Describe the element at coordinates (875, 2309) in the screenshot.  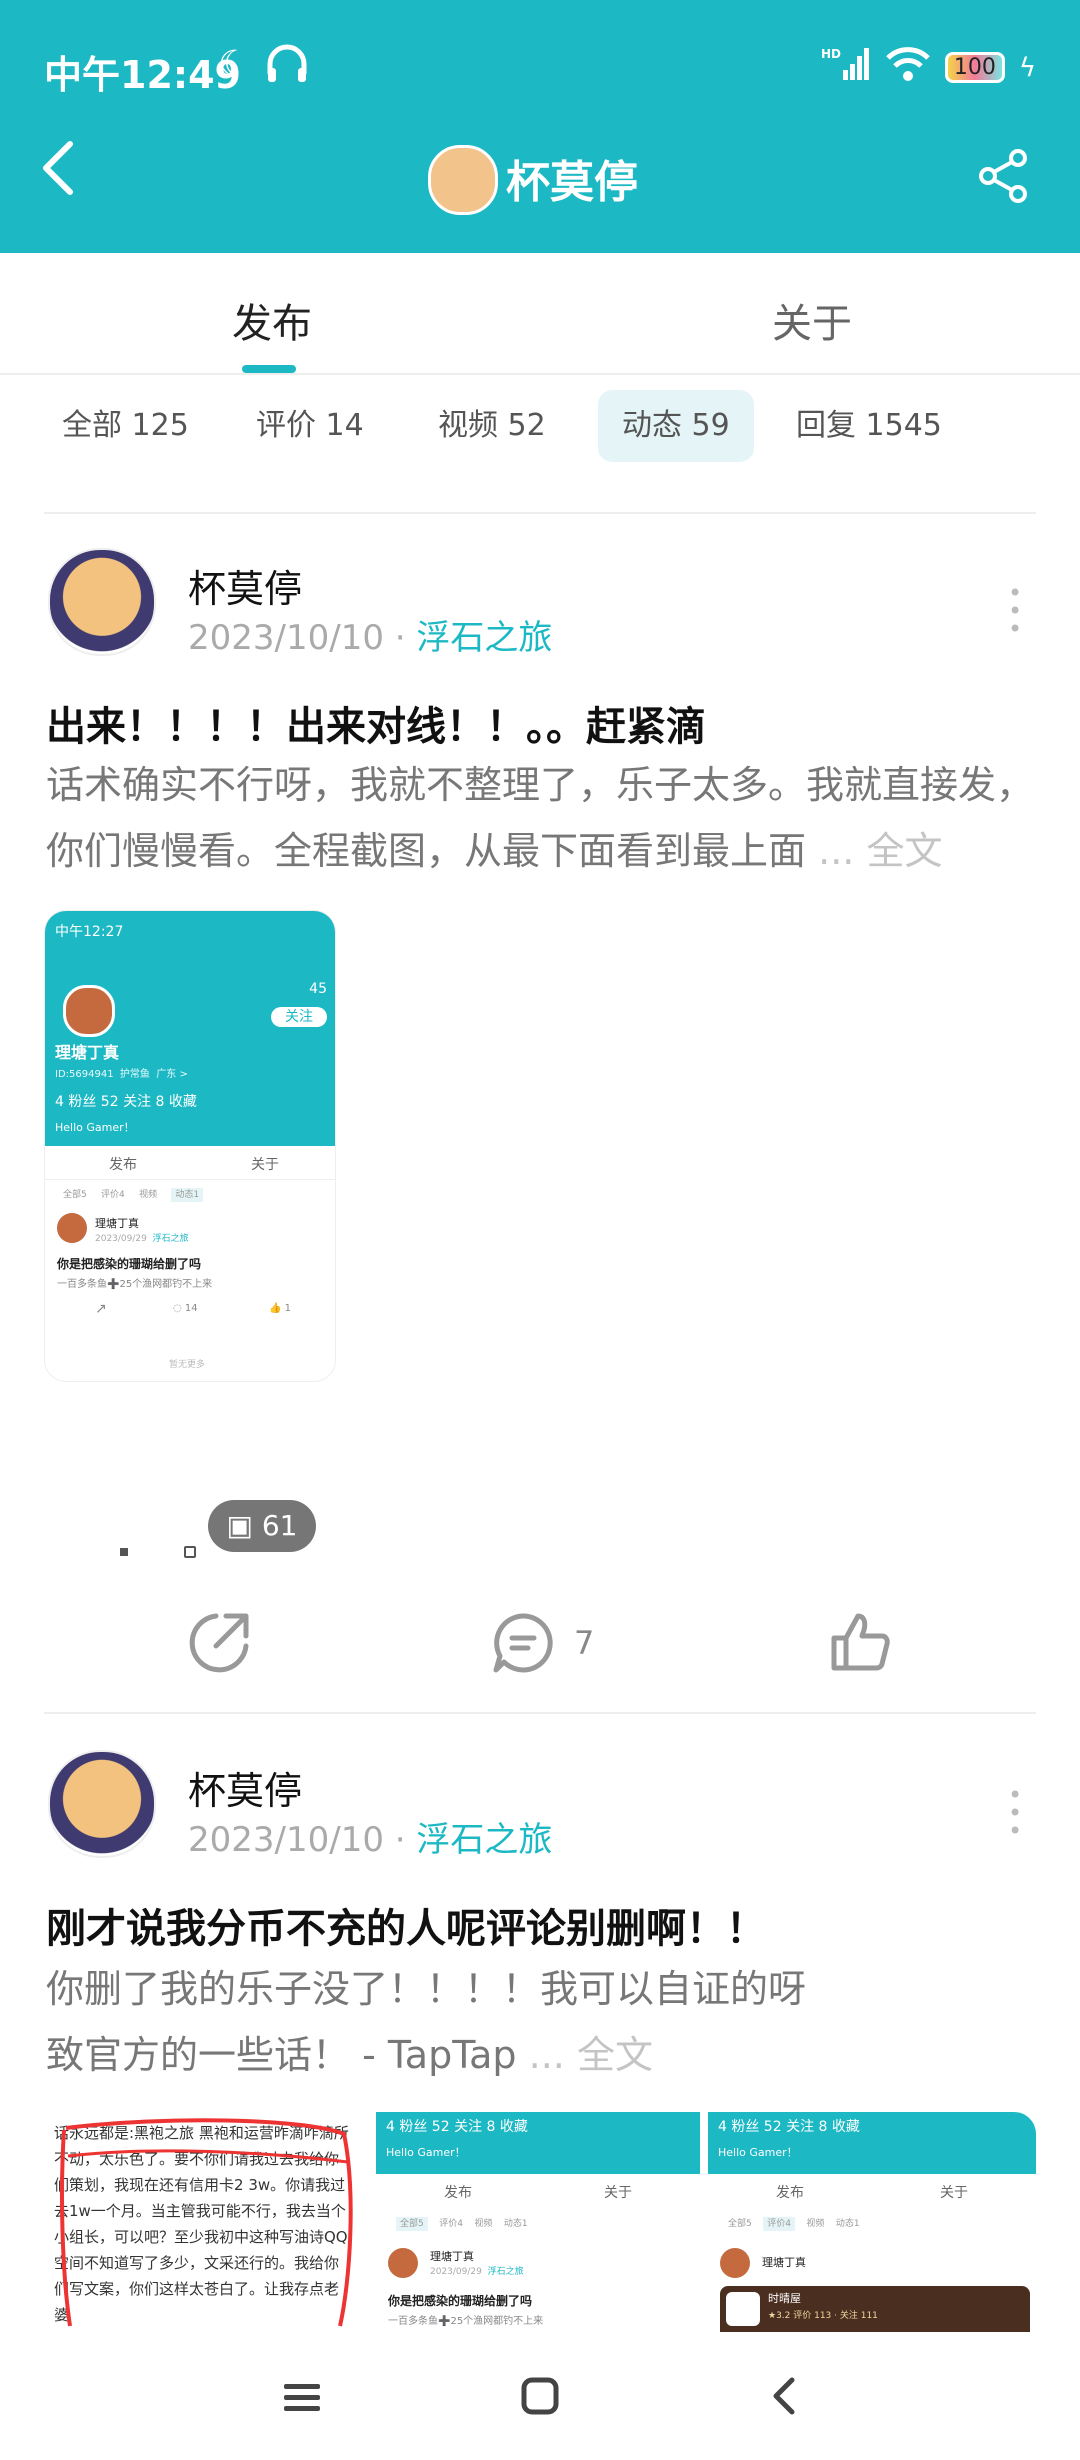
I see `thumb3-game-card: 时晴屋 ★3.2 评价 113 · 关注 111` at that location.